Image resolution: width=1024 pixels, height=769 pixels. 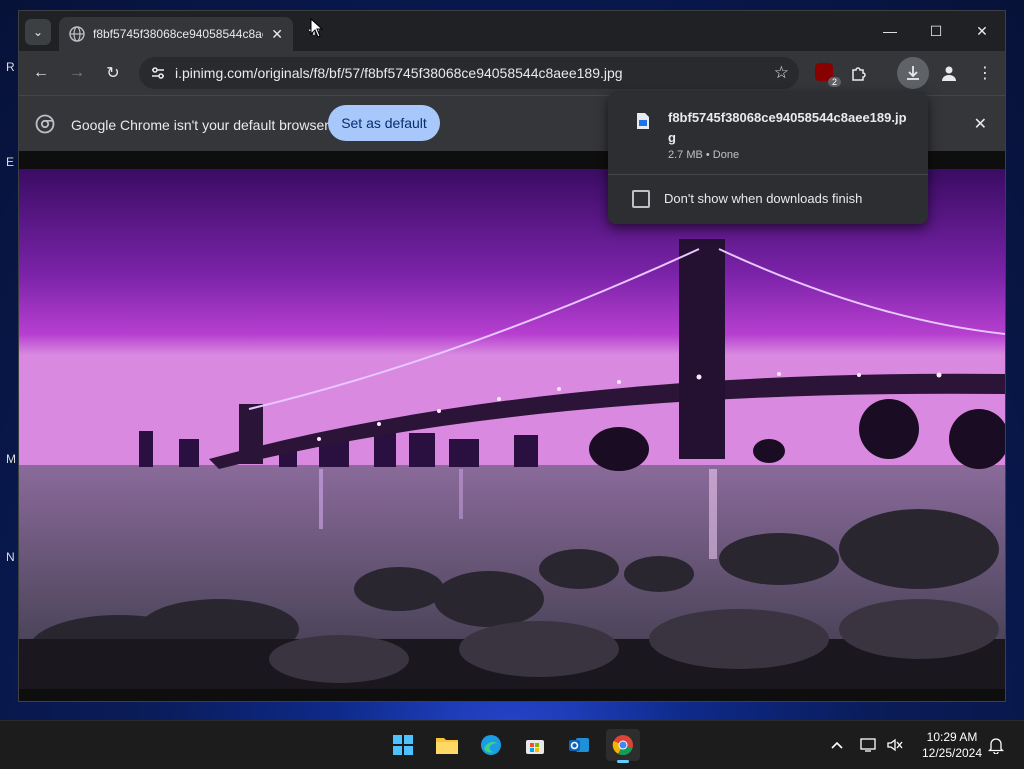 I want to click on chrome-taskbar-button, so click(x=623, y=746).